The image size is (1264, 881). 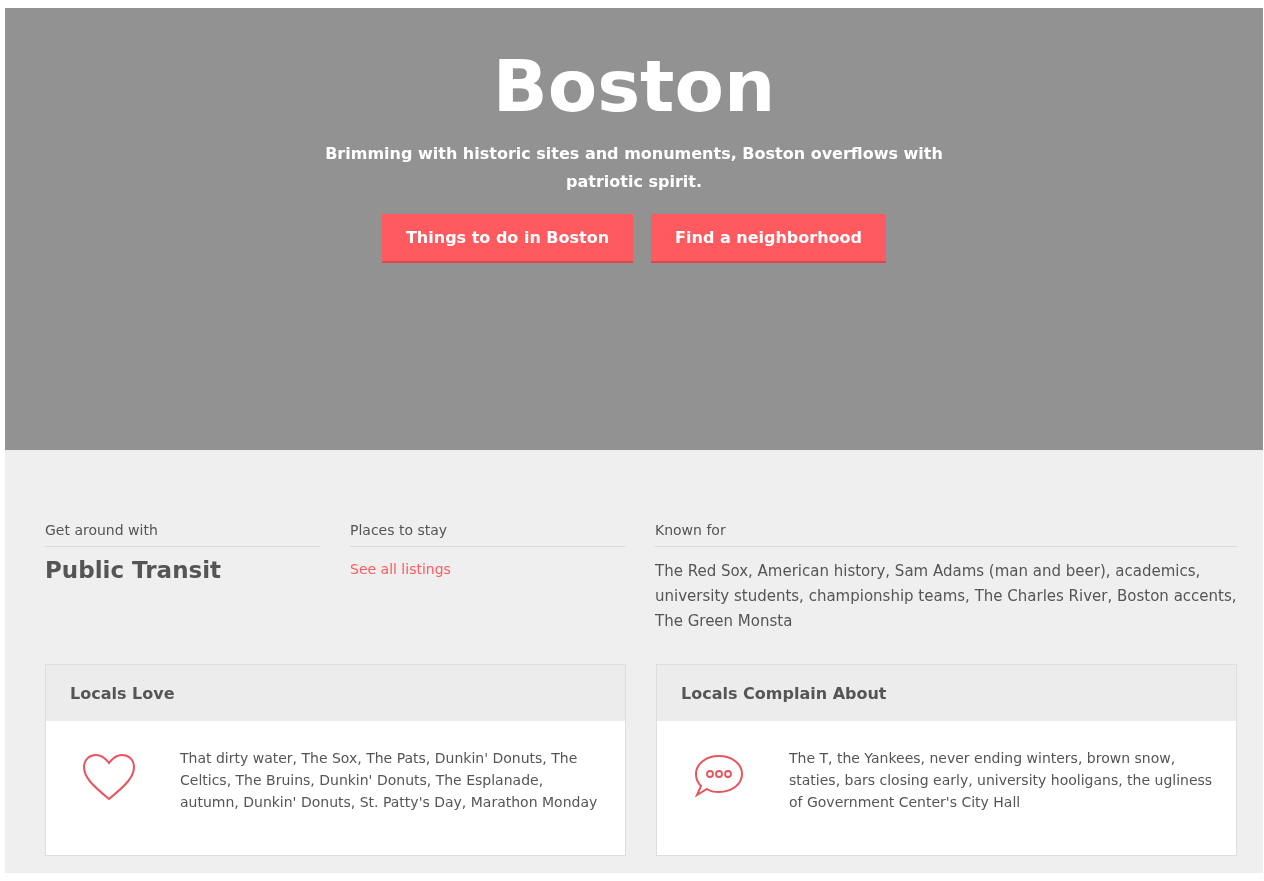 I want to click on card-text: That dirty water, The Sox, The Pats, Dunkin' Donuts, The Celtics, The Bruins, Dunkin' Donuts, The Esplanade, autumn, Dunkin' Donuts, St. Patty's Day, Marathon Monday, so click(x=389, y=780).